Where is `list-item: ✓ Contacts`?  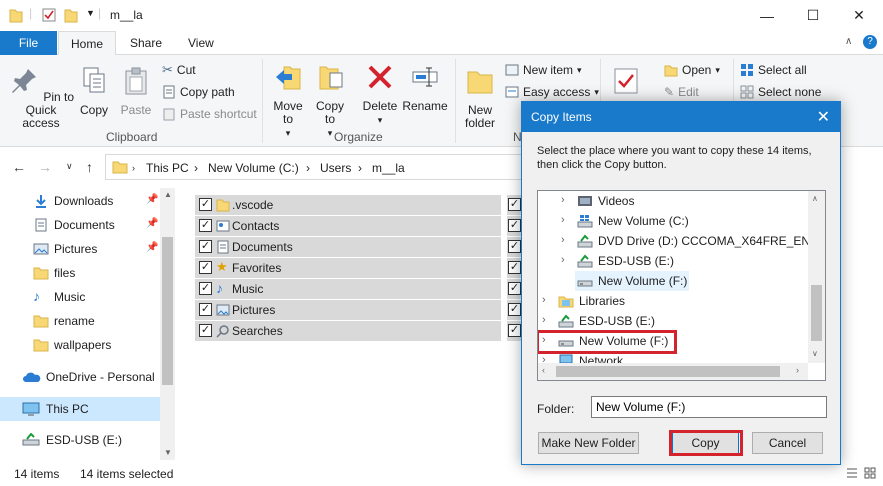 list-item: ✓ Contacts is located at coordinates (348, 225).